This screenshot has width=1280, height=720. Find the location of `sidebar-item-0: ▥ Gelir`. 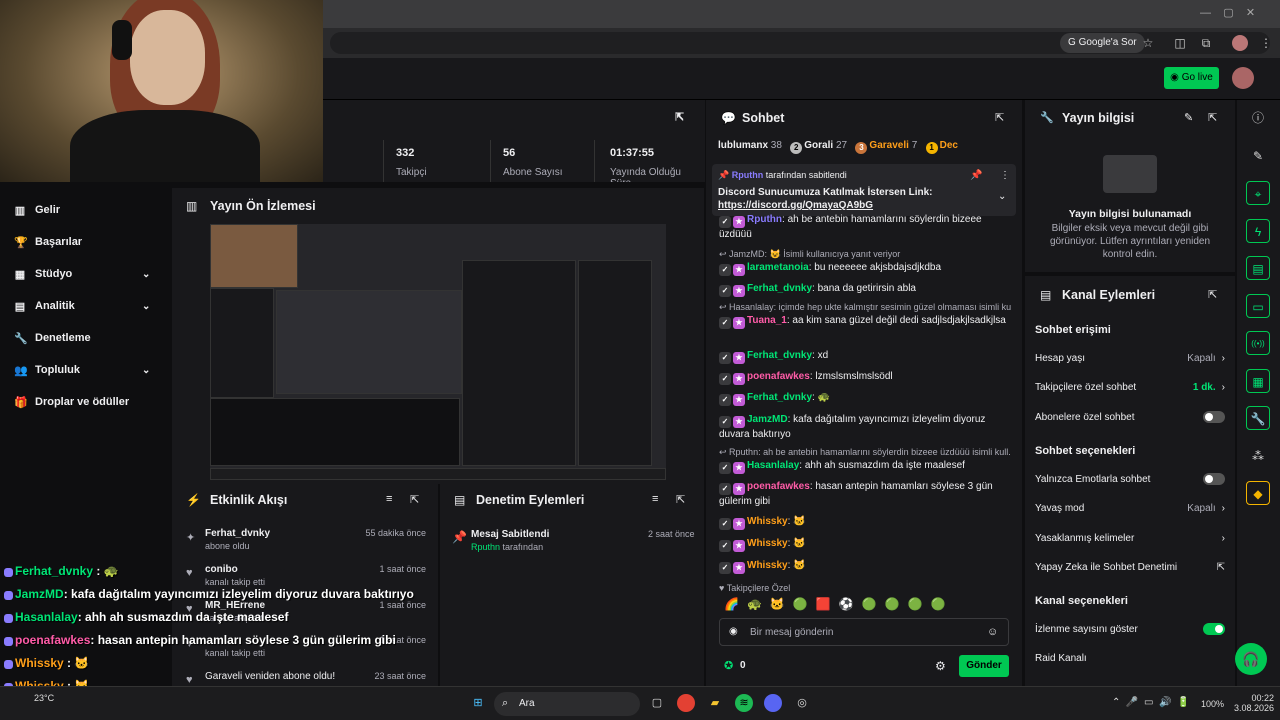

sidebar-item-0: ▥ Gelir is located at coordinates (37, 210).